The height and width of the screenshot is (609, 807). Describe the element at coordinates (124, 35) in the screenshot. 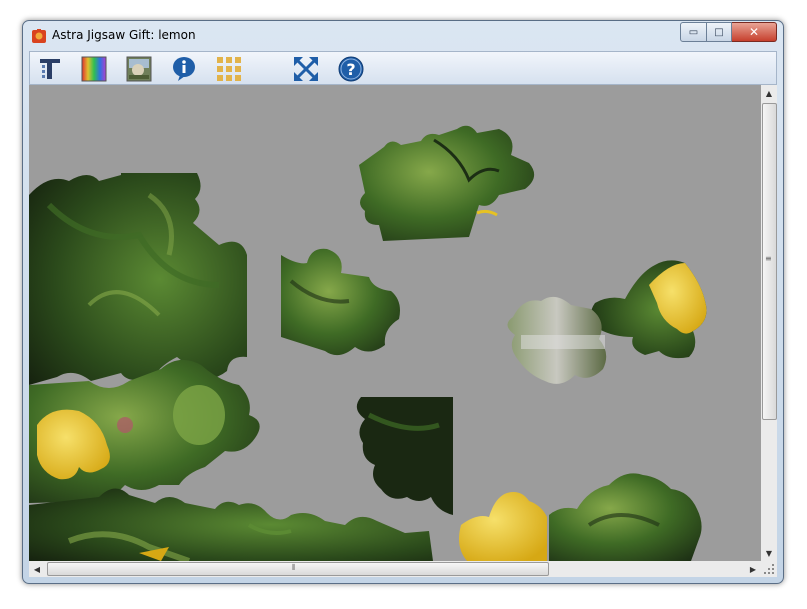

I see `window-title: Astra Jigsaw Gift: lemon` at that location.